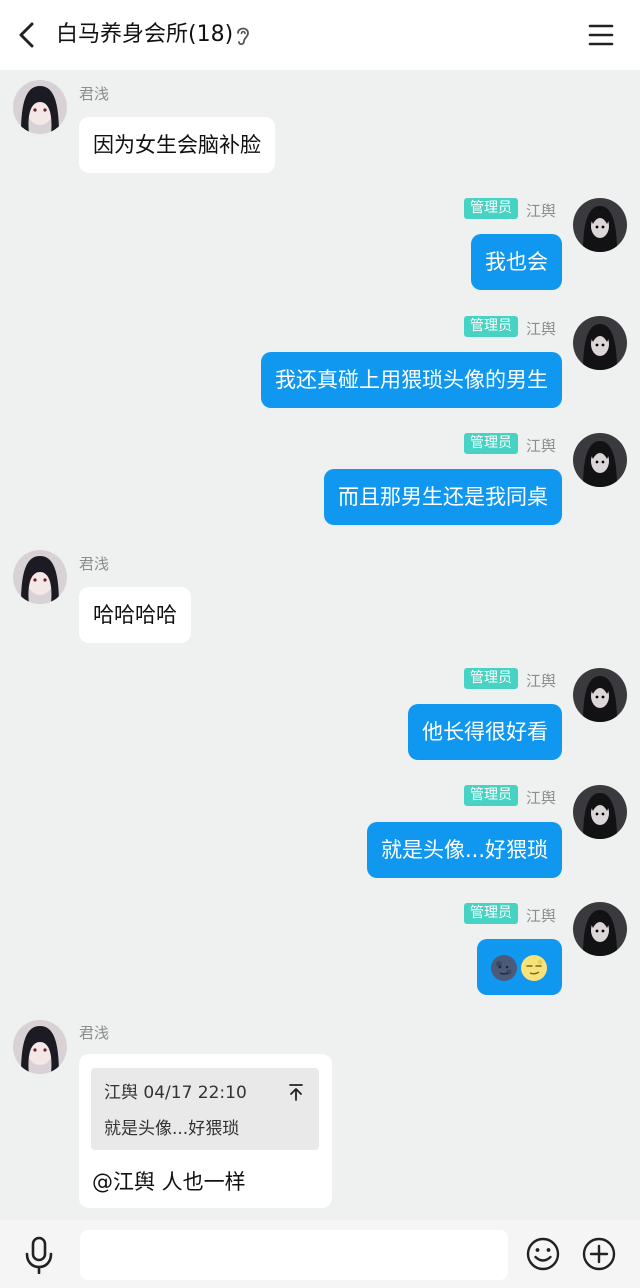 This screenshot has height=1288, width=640. What do you see at coordinates (177, 145) in the screenshot?
I see `message-bubble: 因为女生会脑补脸` at bounding box center [177, 145].